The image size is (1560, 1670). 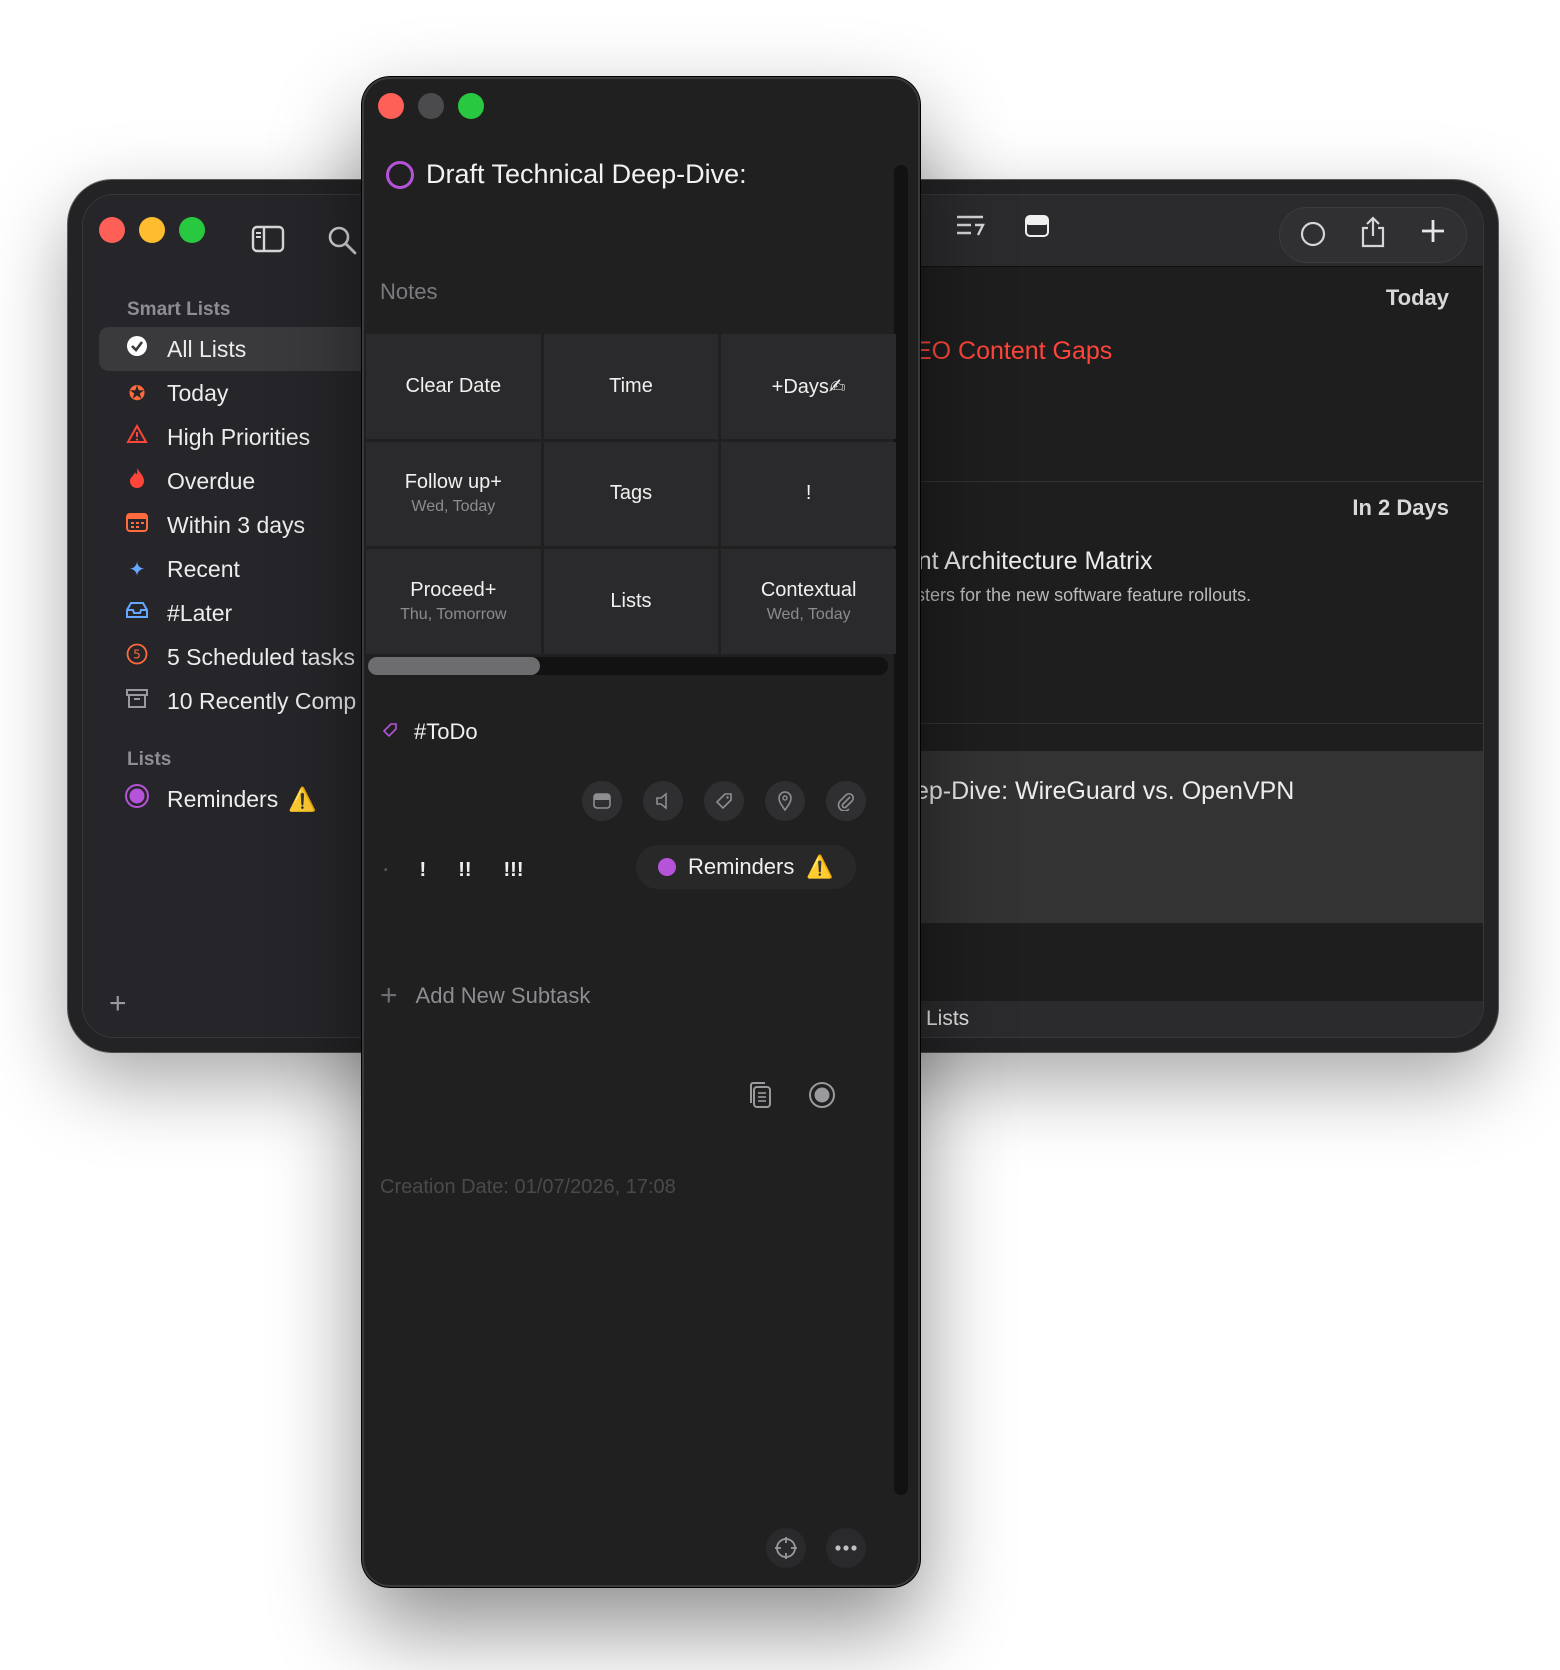 I want to click on priority-medium: !!, so click(x=464, y=870).